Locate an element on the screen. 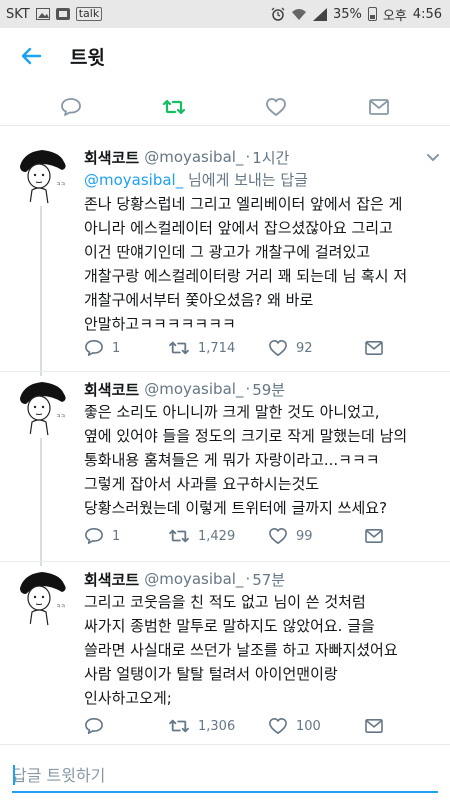 This screenshot has height=800, width=450. reply-mention-link: @moyasibal_ is located at coordinates (133, 180).